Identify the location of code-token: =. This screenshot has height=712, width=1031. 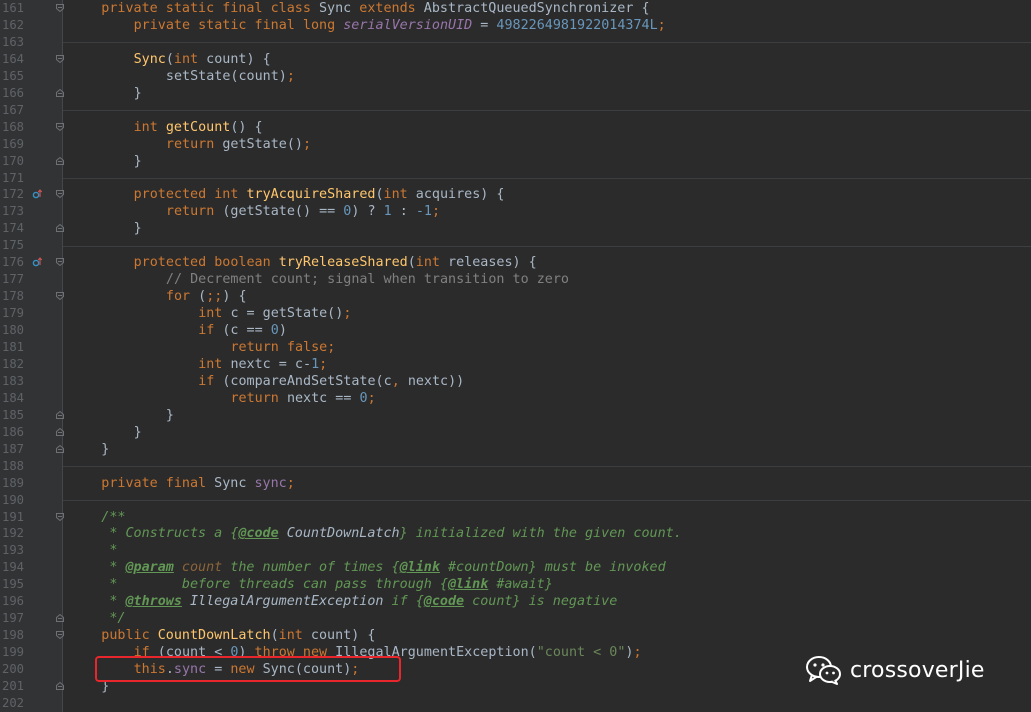
(484, 25).